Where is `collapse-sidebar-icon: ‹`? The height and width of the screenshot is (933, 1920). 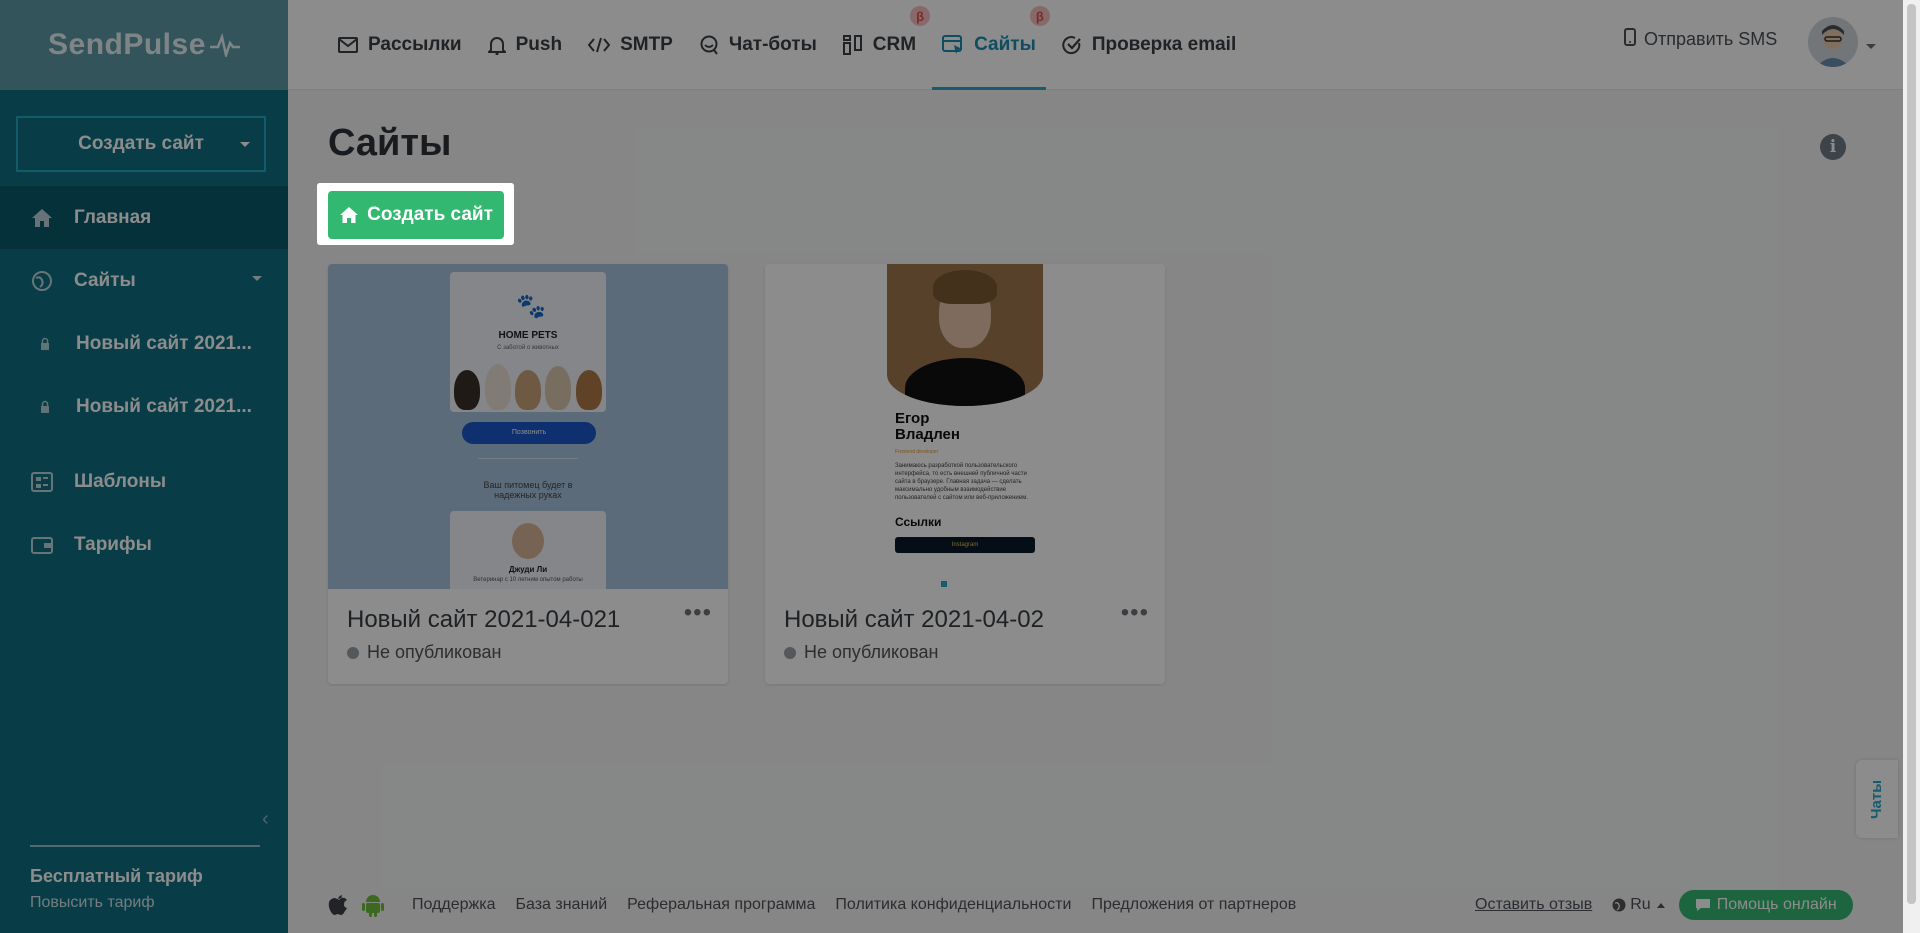 collapse-sidebar-icon: ‹ is located at coordinates (265, 819).